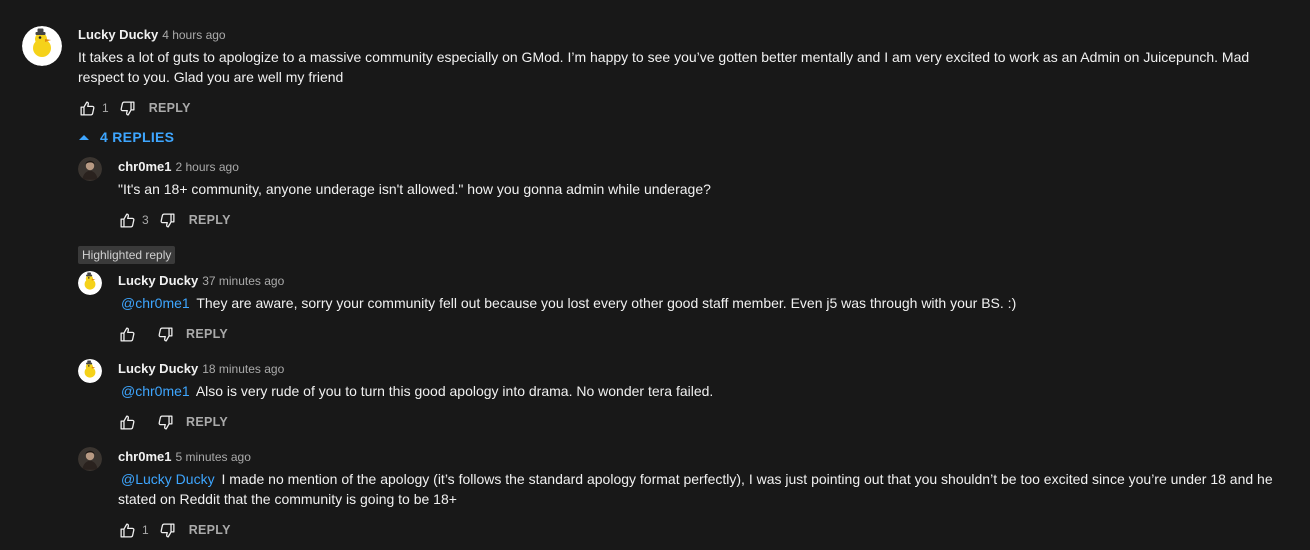 The width and height of the screenshot is (1310, 550). What do you see at coordinates (84, 137) in the screenshot?
I see `chevron-up-icon` at bounding box center [84, 137].